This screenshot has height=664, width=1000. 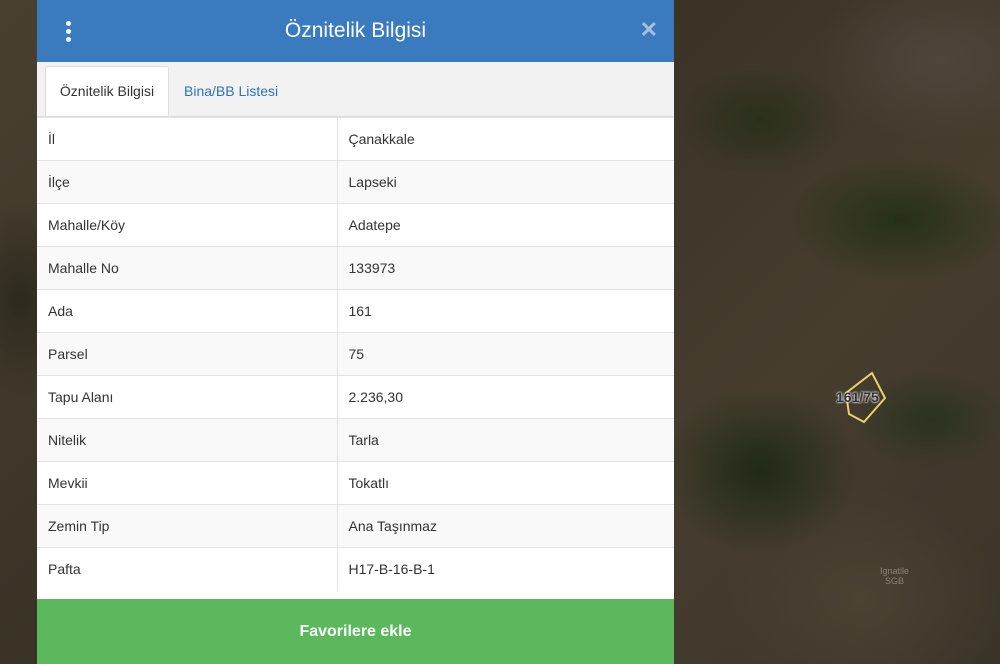 What do you see at coordinates (187, 397) in the screenshot?
I see `attr-key: Tapu Alanı` at bounding box center [187, 397].